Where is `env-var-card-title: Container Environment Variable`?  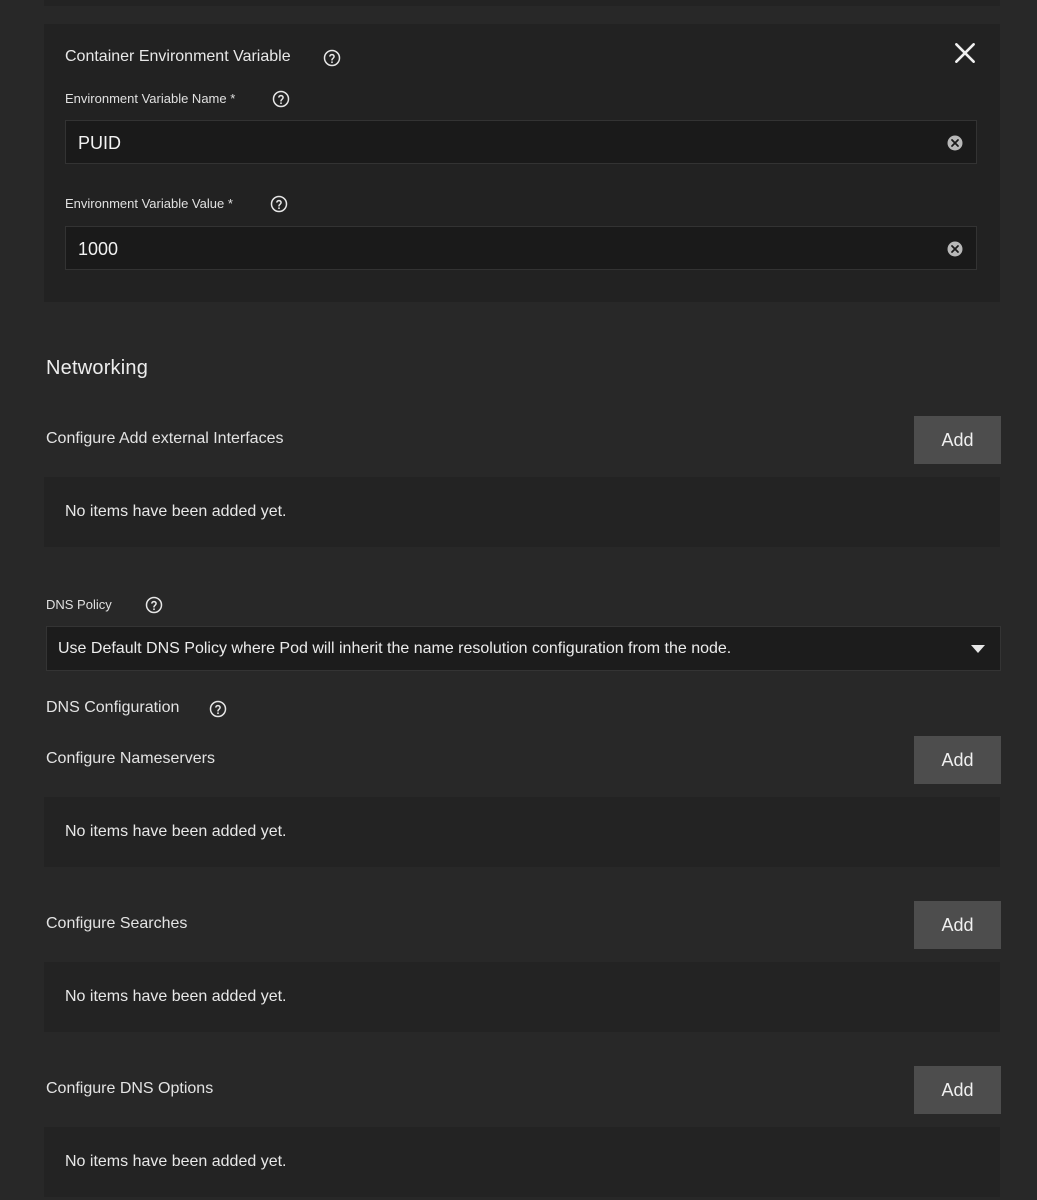 env-var-card-title: Container Environment Variable is located at coordinates (178, 56).